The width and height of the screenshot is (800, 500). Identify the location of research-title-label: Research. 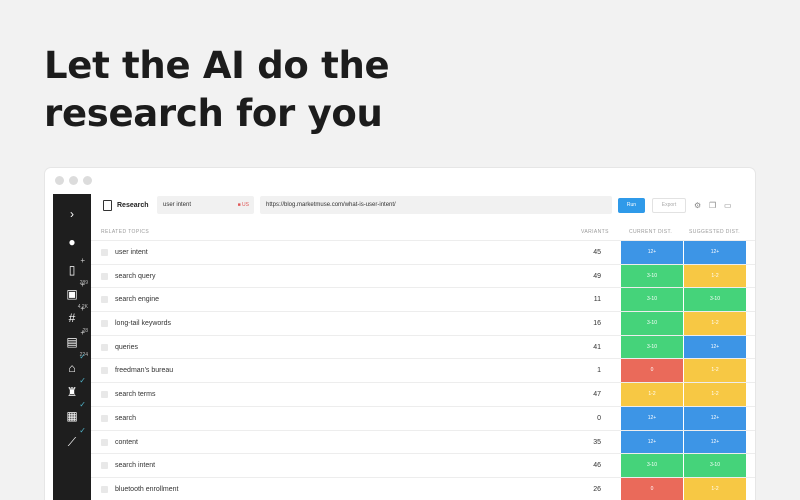
(133, 205).